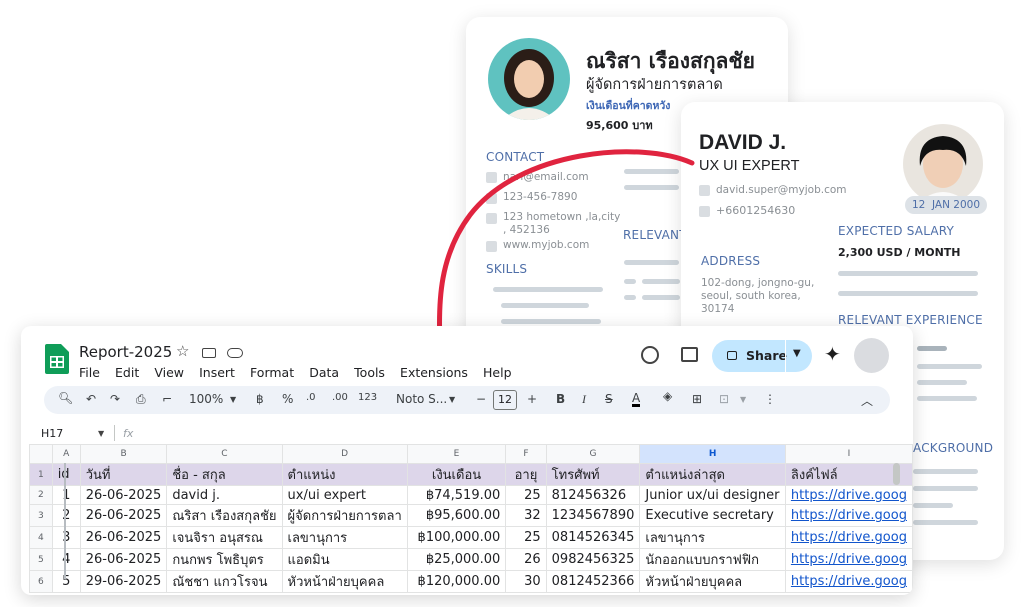  What do you see at coordinates (311, 397) in the screenshot?
I see `decrease-decimal-button: .0` at bounding box center [311, 397].